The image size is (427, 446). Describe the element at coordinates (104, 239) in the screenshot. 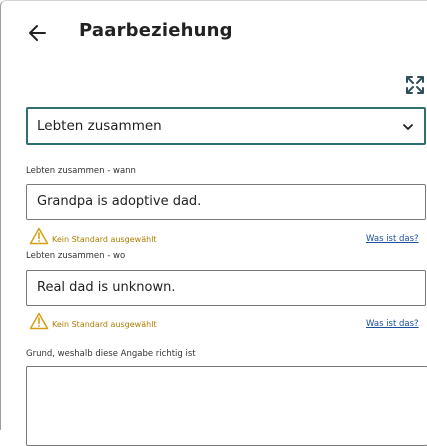

I see `field-when-warning: Kein Standard ausgewählt` at that location.